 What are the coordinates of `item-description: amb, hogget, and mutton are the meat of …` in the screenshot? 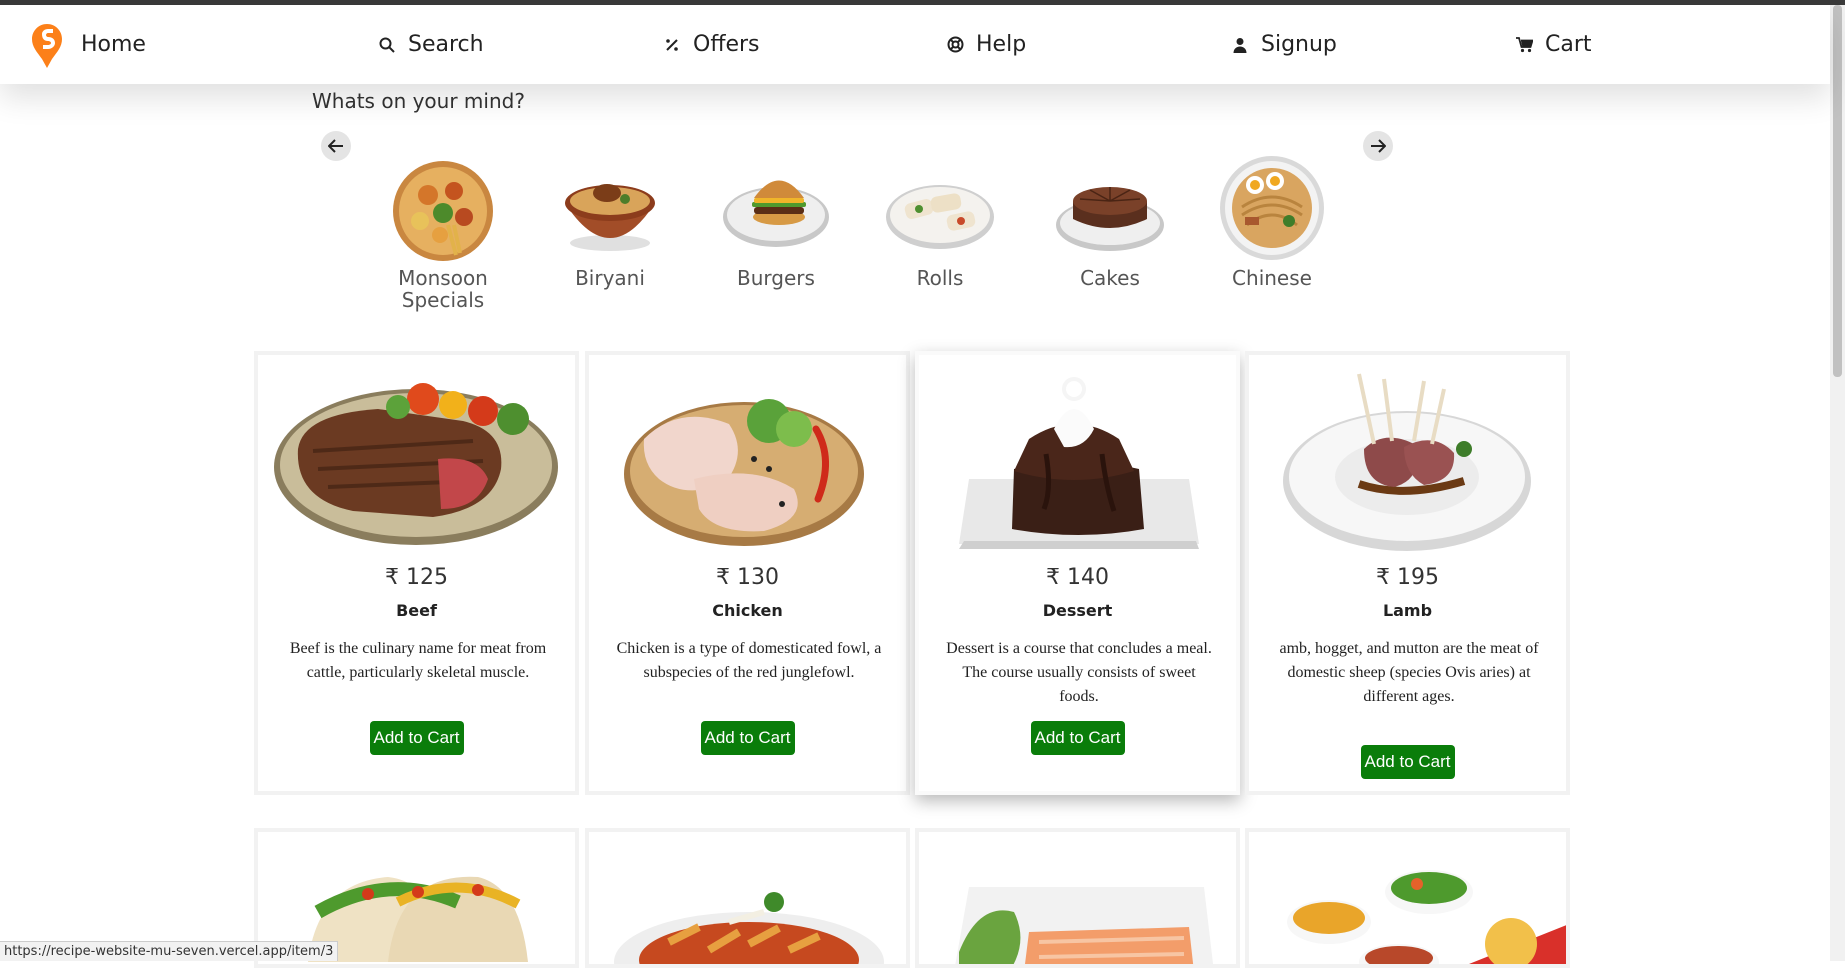 It's located at (1409, 673).